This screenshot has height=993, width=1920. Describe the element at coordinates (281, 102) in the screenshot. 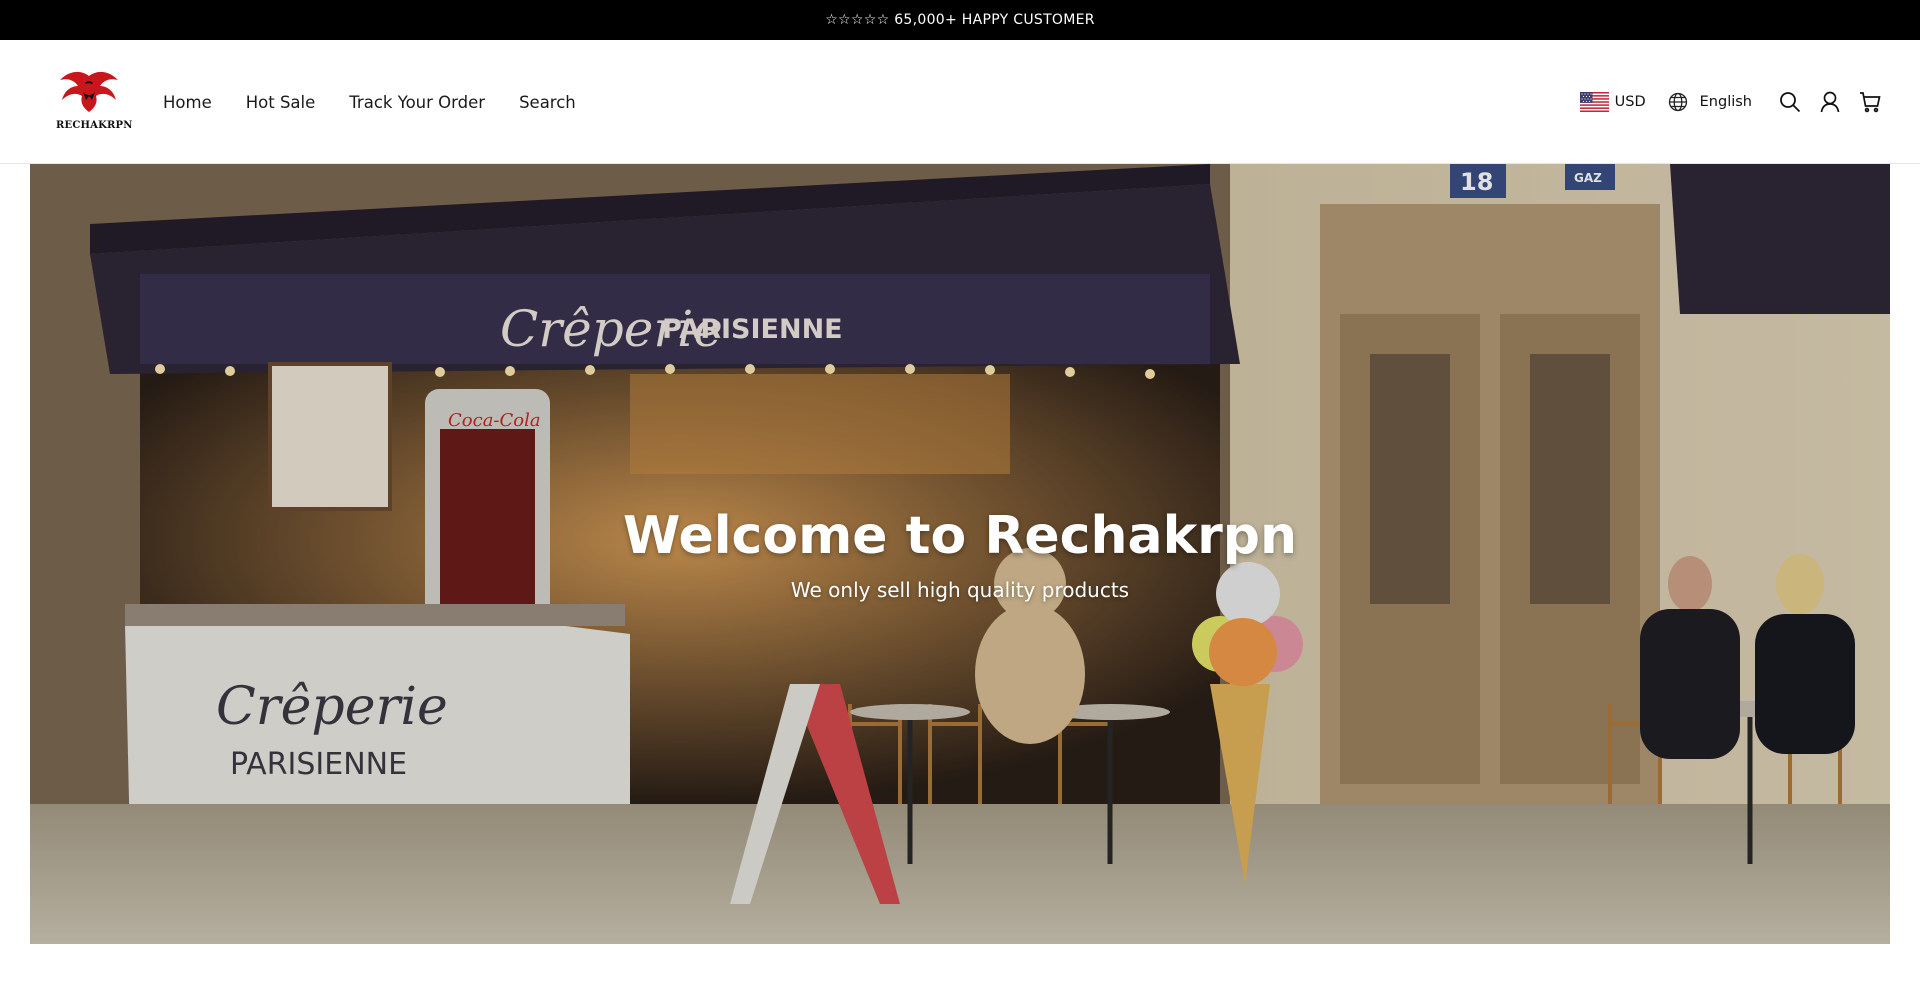

I see `nav-hot-sale: Hot Sale` at that location.